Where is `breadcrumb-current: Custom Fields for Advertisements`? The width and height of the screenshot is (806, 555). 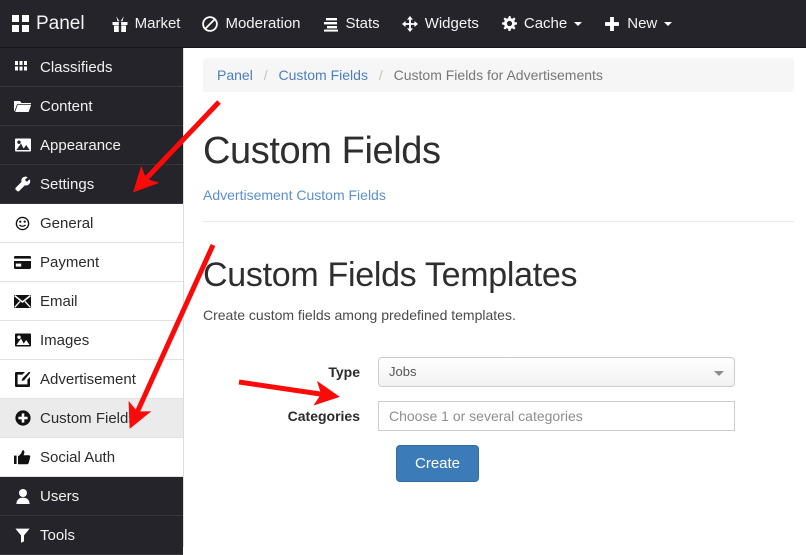
breadcrumb-current: Custom Fields for Advertisements is located at coordinates (498, 75).